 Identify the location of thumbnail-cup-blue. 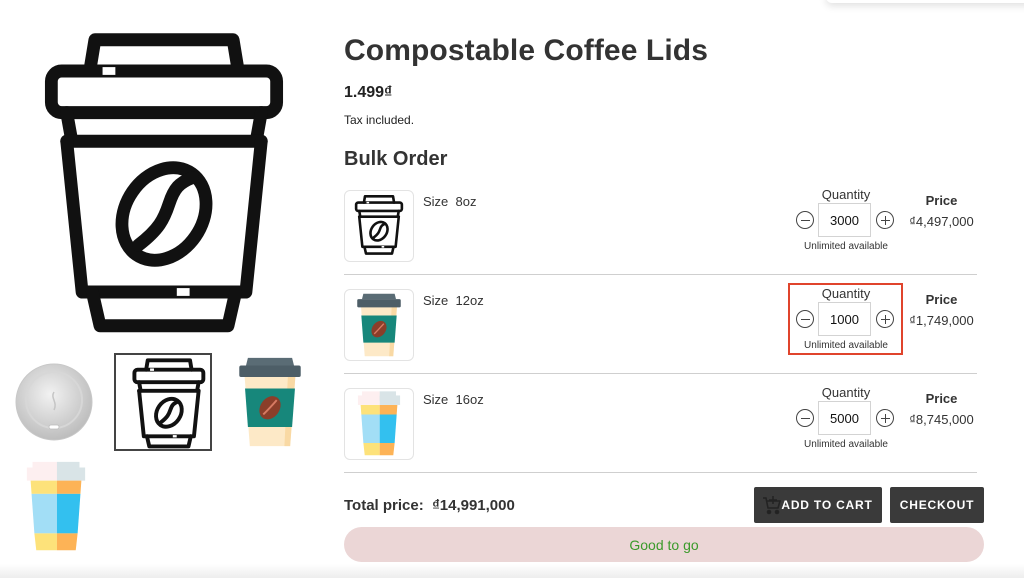
(56, 507).